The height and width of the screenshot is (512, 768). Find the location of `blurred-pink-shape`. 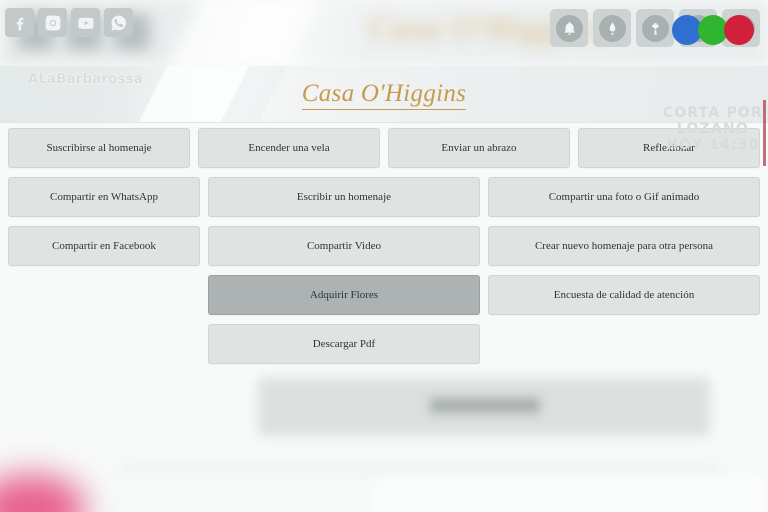

blurred-pink-shape is located at coordinates (43, 493).